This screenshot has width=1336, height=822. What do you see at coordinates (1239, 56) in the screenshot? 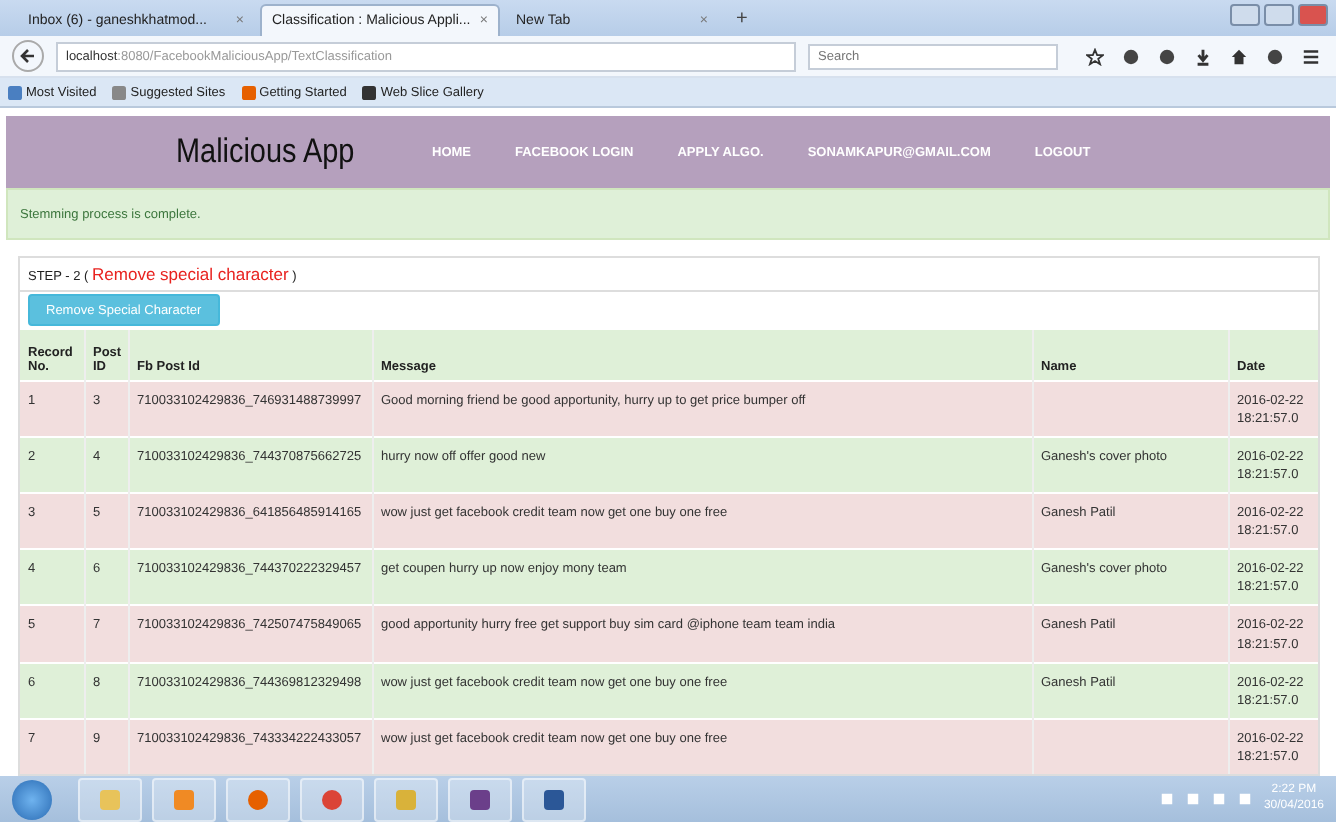
I see `home-icon` at bounding box center [1239, 56].